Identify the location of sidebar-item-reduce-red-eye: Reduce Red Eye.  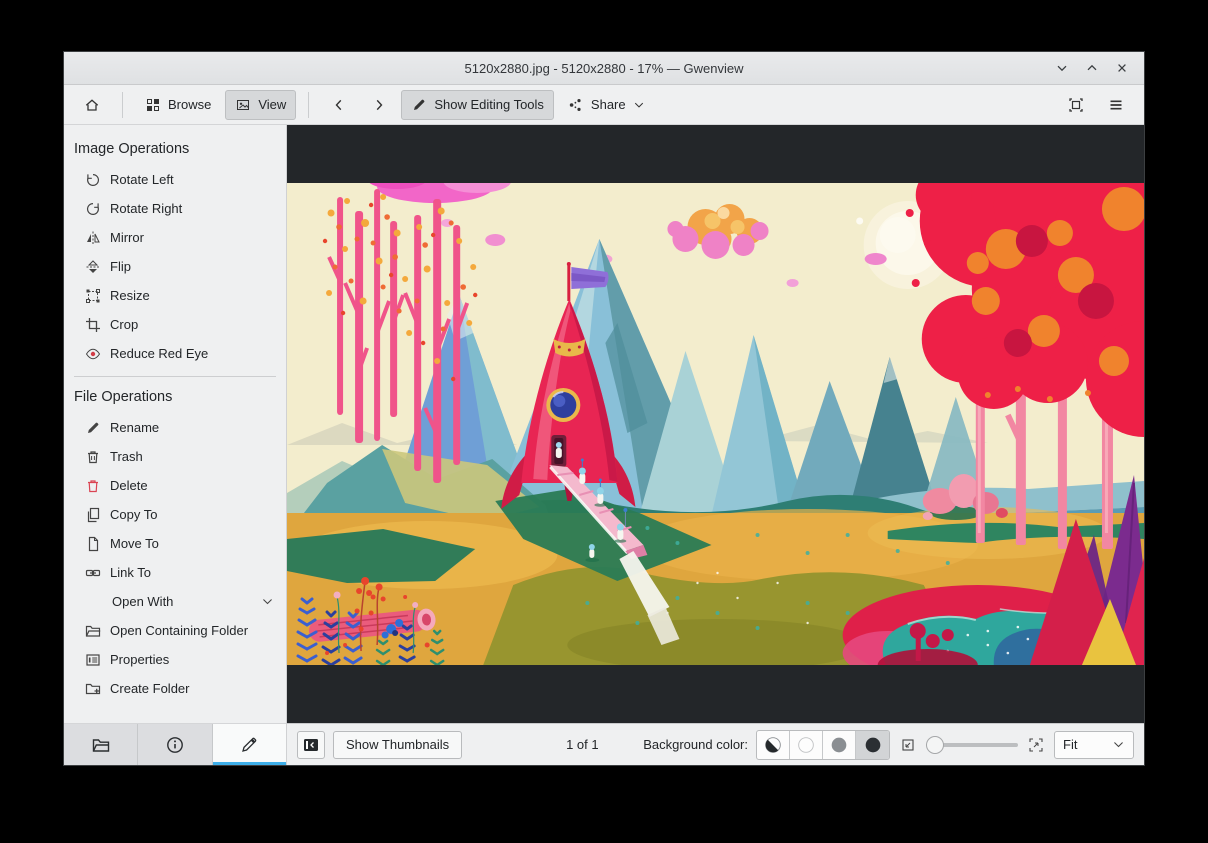
(175, 353).